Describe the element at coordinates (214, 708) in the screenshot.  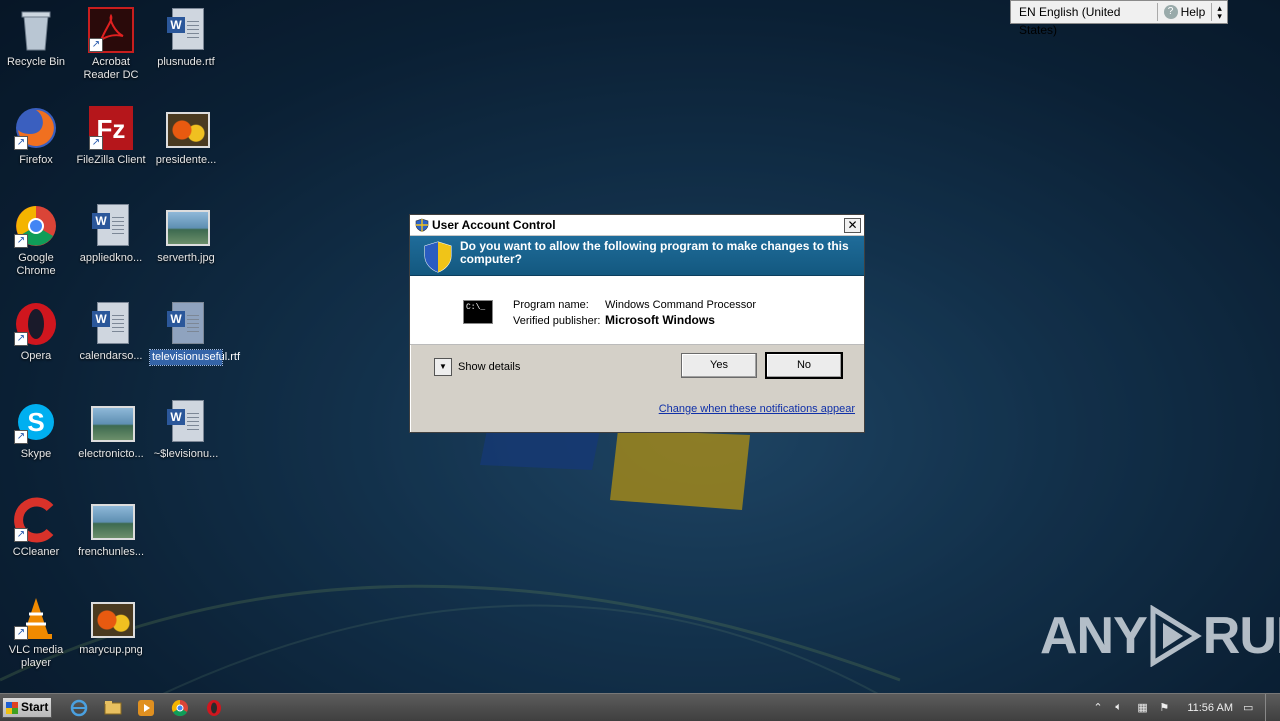
I see `opera-taskbar-icon` at that location.